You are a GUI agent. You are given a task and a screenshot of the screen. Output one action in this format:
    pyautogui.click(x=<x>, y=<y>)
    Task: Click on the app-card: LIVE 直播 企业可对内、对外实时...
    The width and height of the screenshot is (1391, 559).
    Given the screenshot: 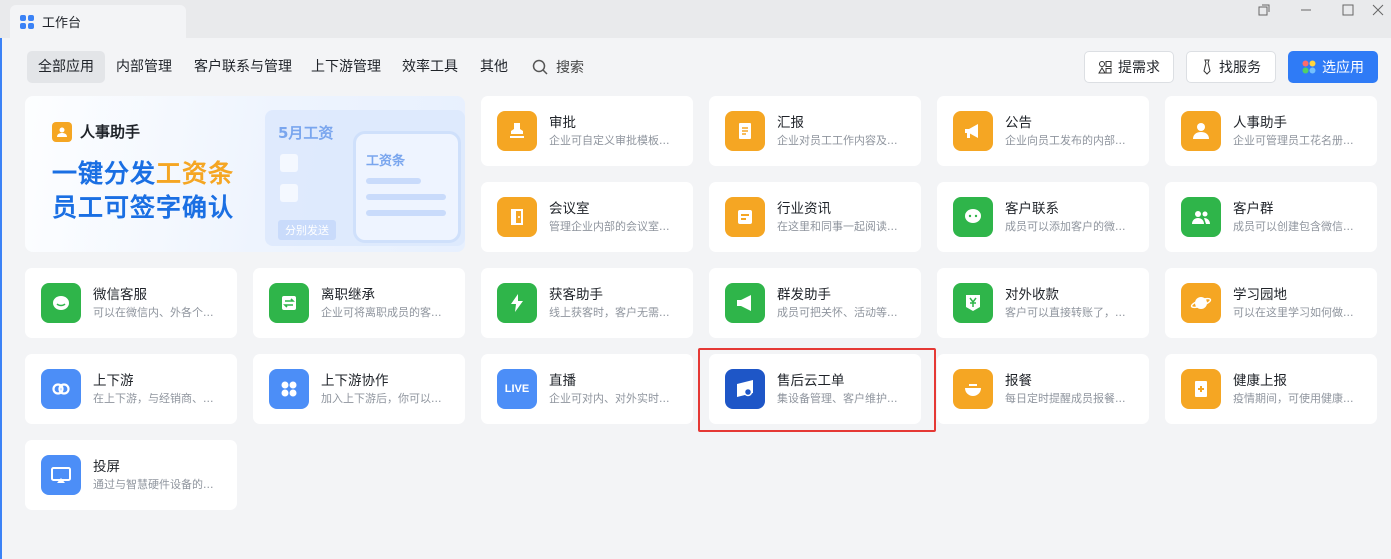 What is the action you would take?
    pyautogui.click(x=587, y=389)
    